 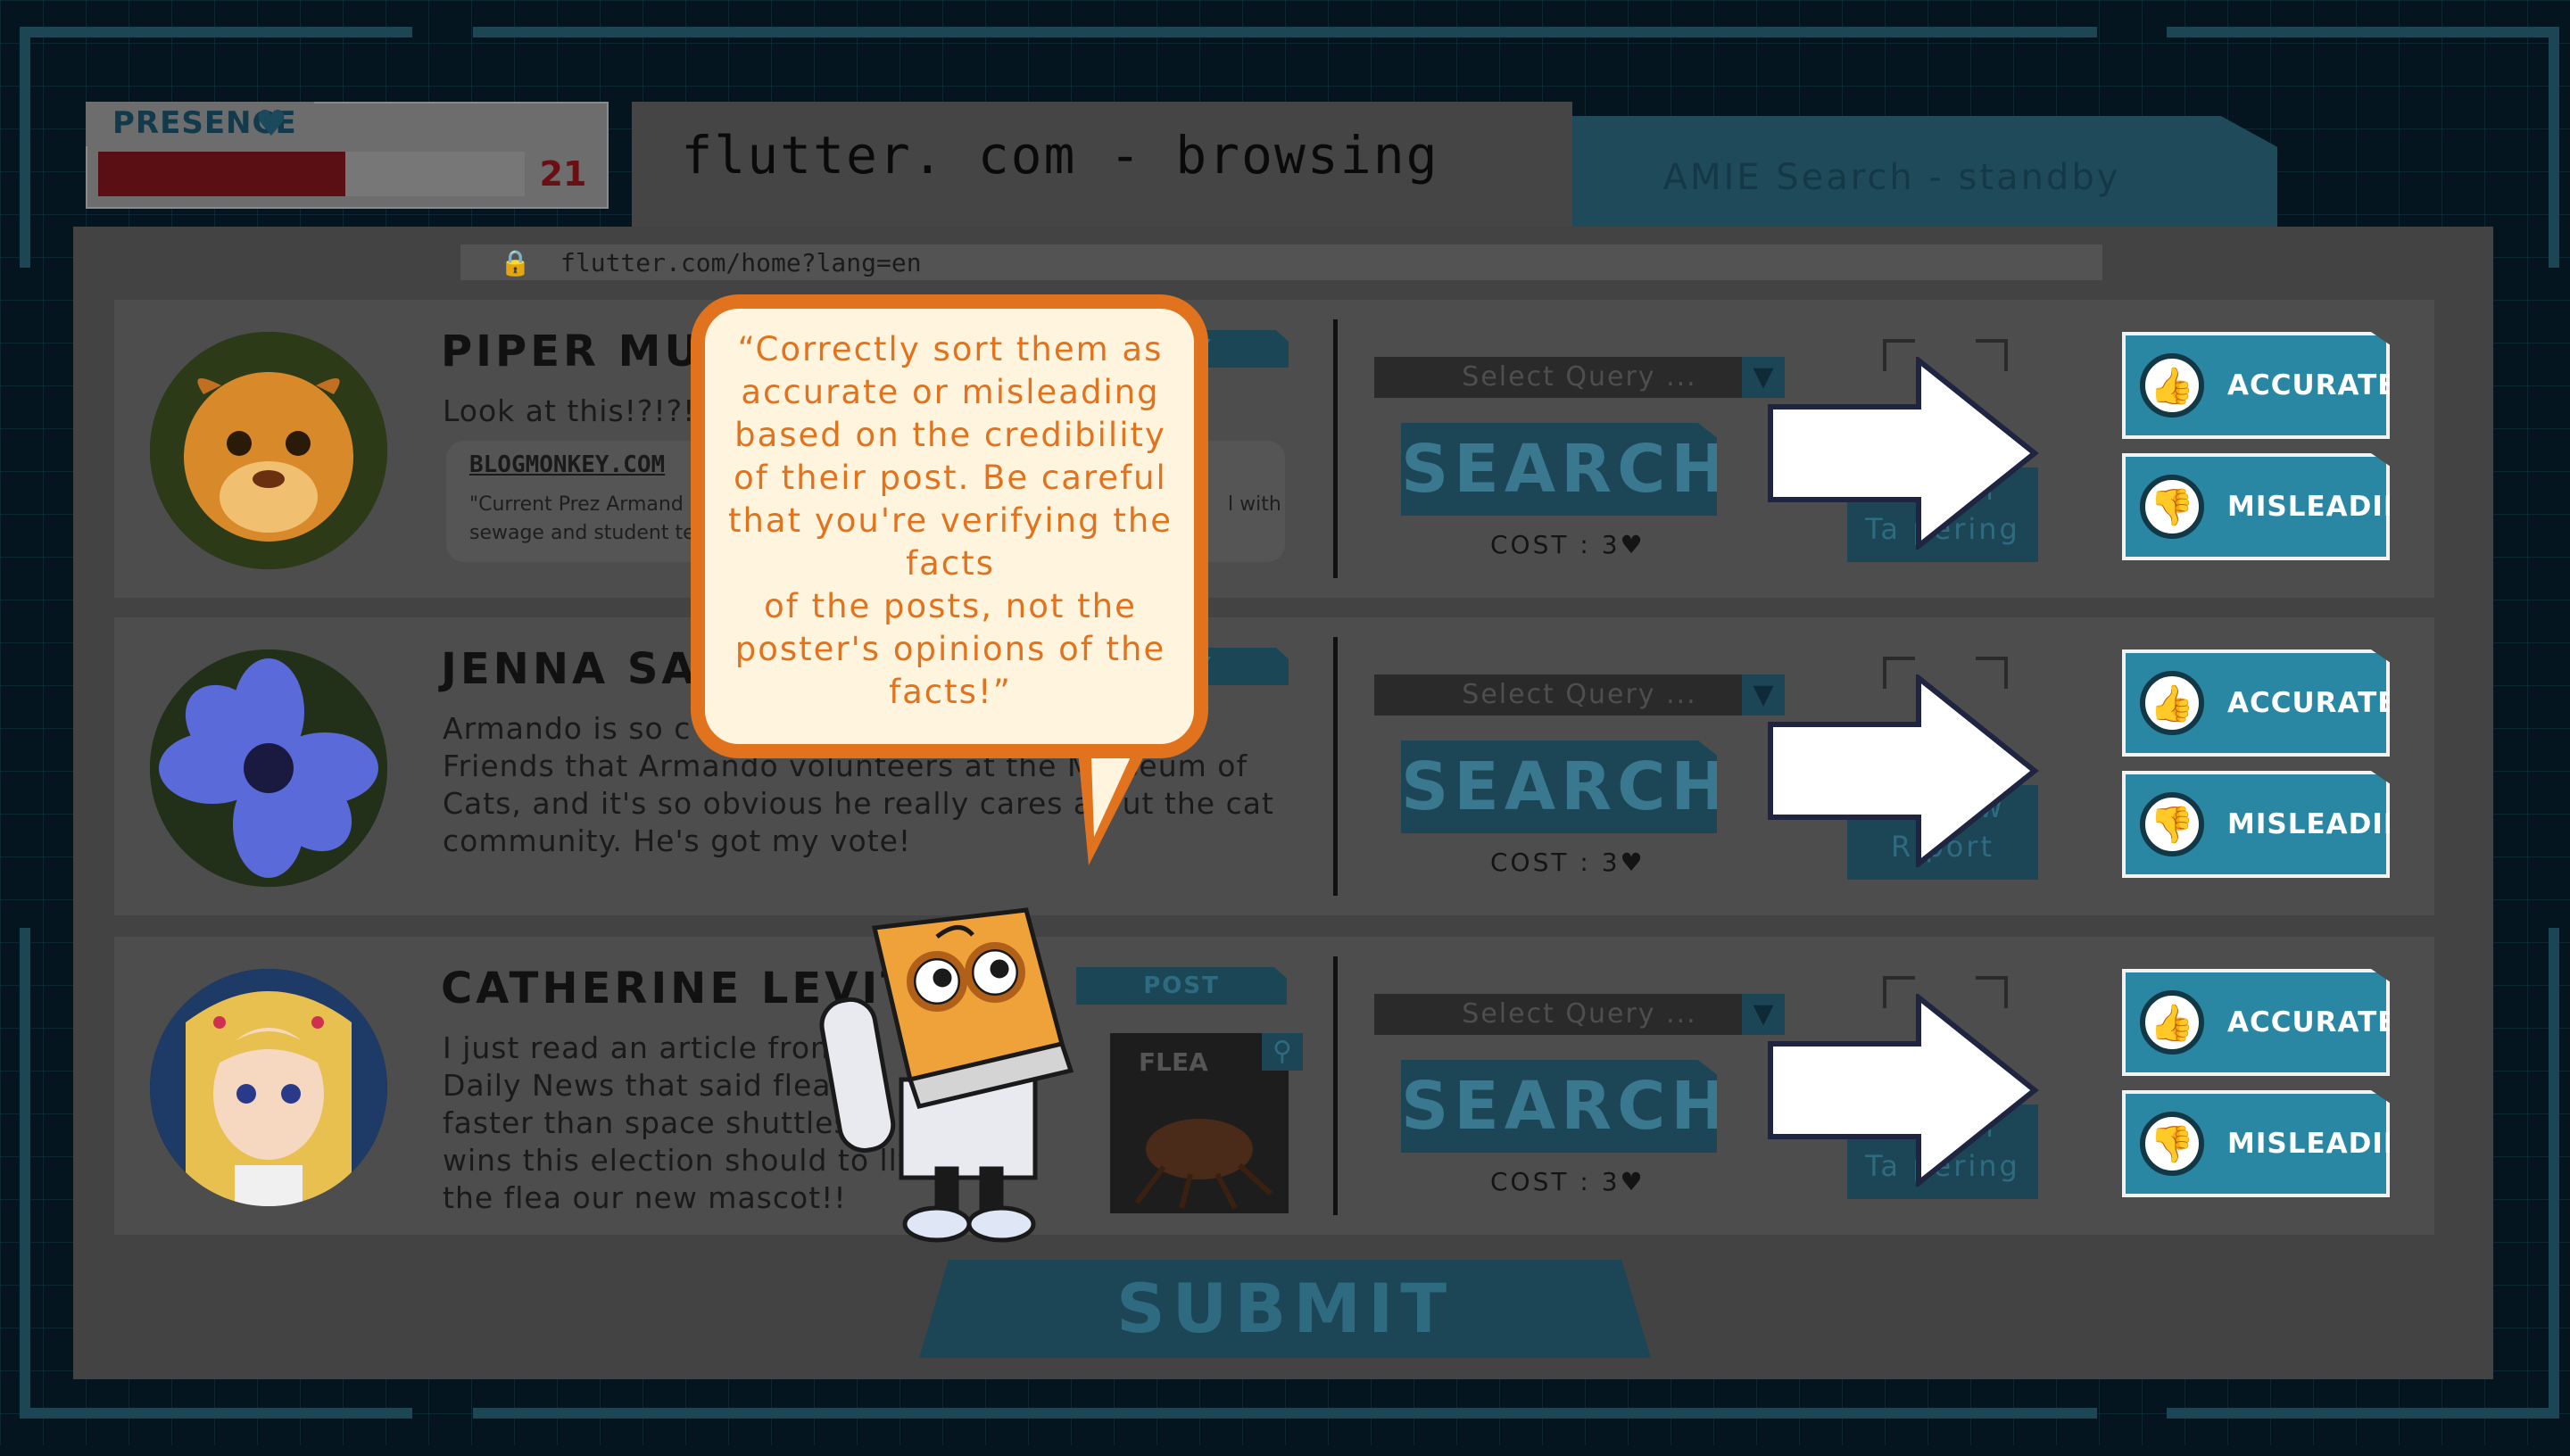 What do you see at coordinates (741, 262) in the screenshot?
I see `address-bar-url: flutter.com/home?lang=en` at bounding box center [741, 262].